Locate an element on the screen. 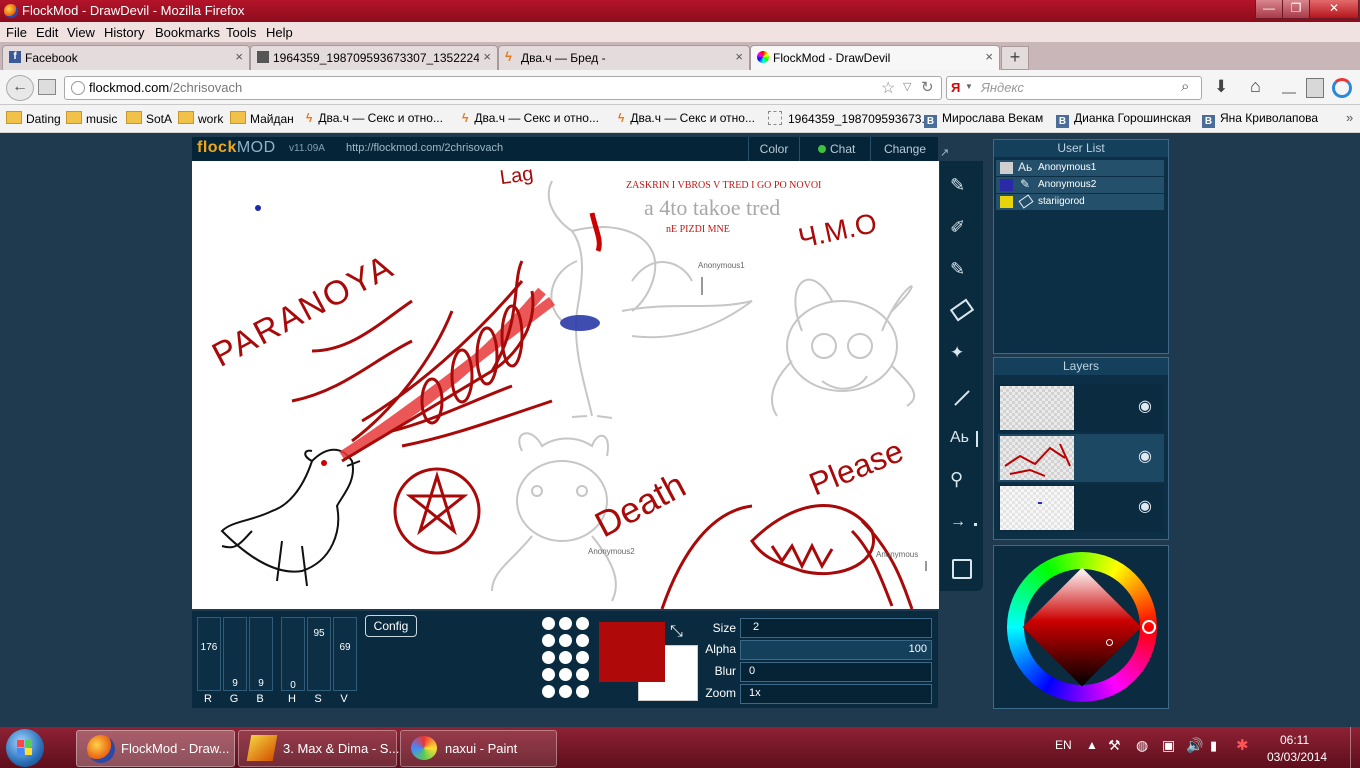  layer-row-1: ◉ is located at coordinates (1081, 408).